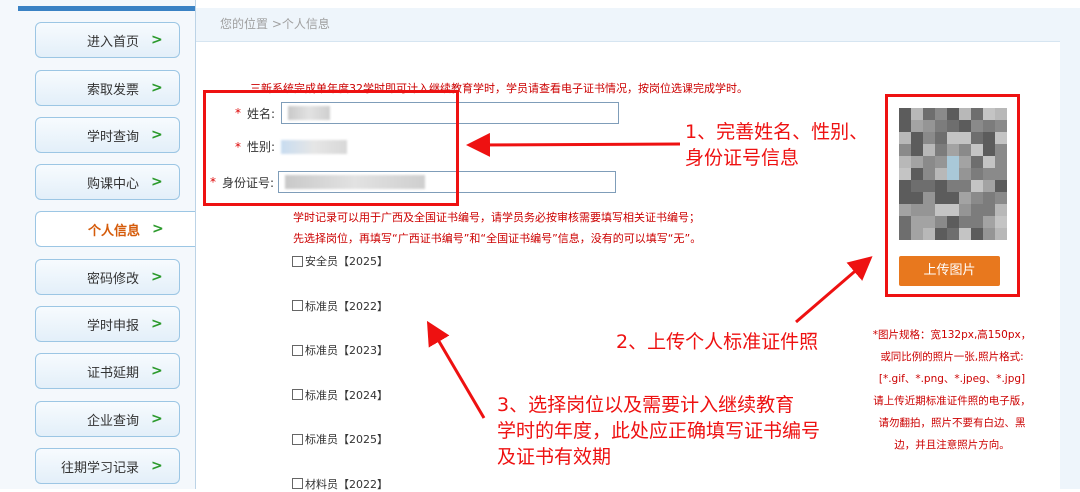 This screenshot has height=492, width=1080. What do you see at coordinates (496, 217) in the screenshot?
I see `hint-line-1: 学时记录可以用于广西及全国证书编号，请学员务必按审核需要填写相关证书编号；` at bounding box center [496, 217].